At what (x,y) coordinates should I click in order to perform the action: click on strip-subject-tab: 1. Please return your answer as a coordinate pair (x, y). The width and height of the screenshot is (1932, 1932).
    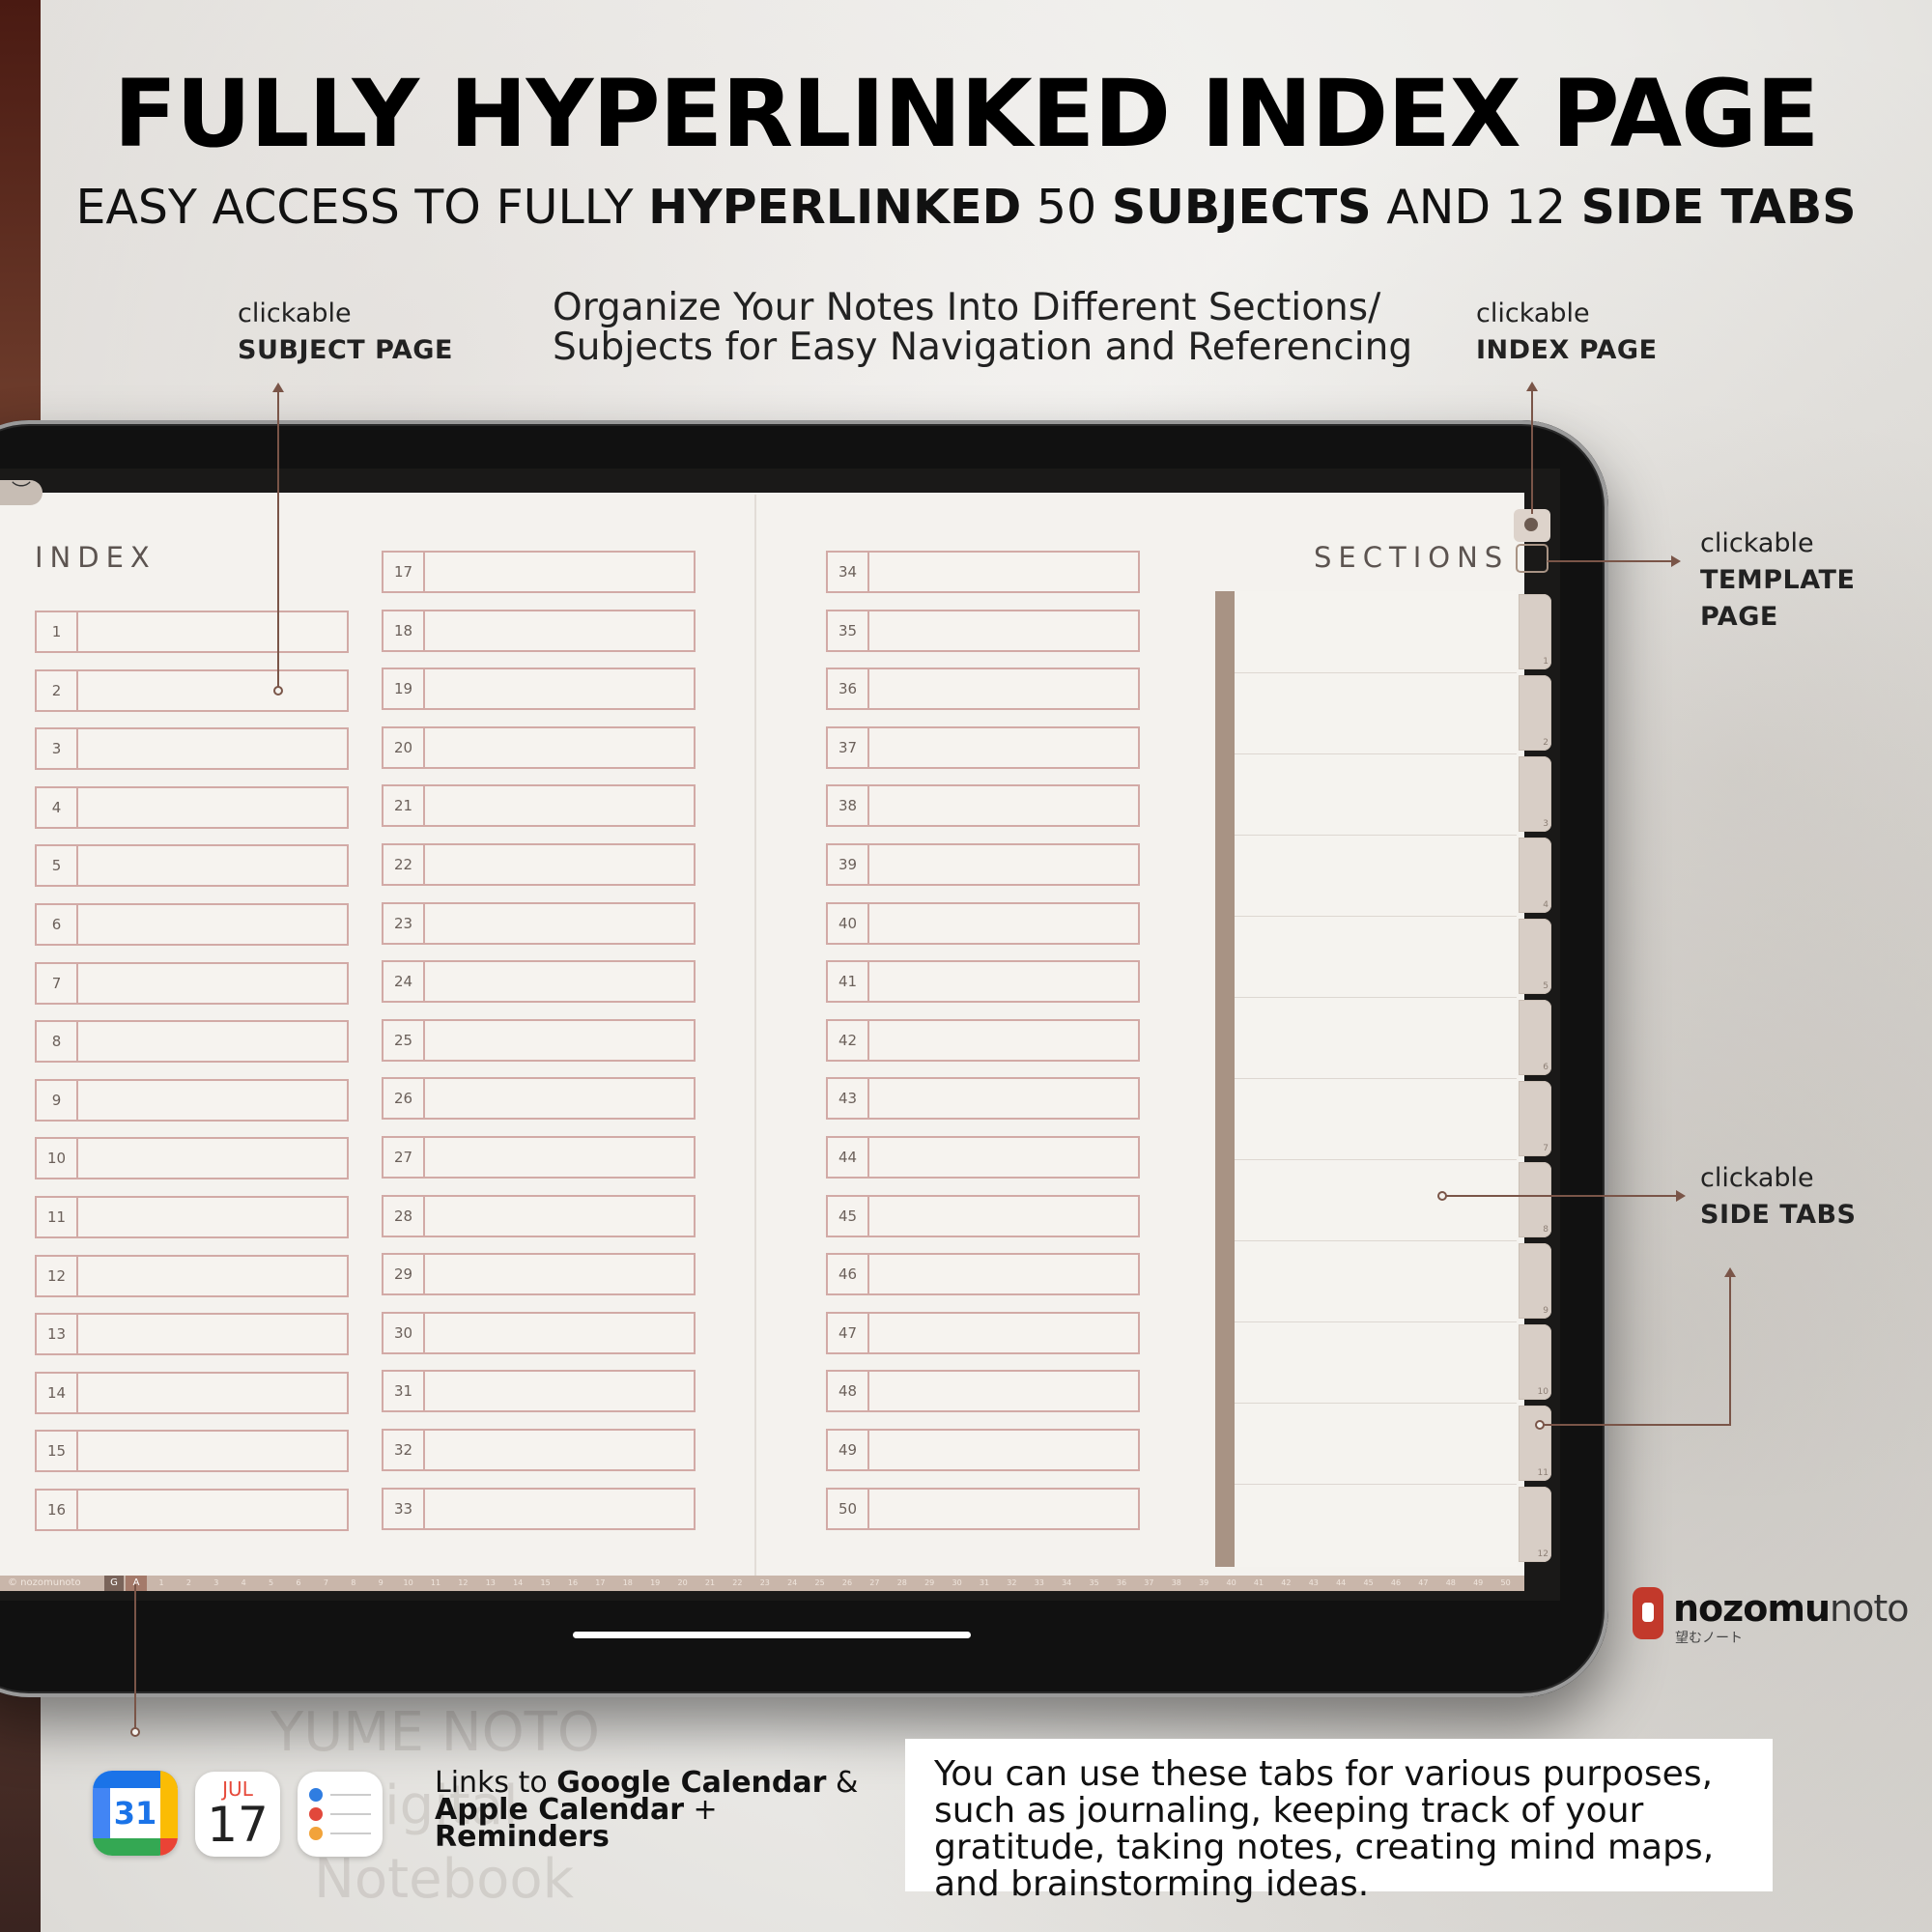
    Looking at the image, I should click on (161, 1583).